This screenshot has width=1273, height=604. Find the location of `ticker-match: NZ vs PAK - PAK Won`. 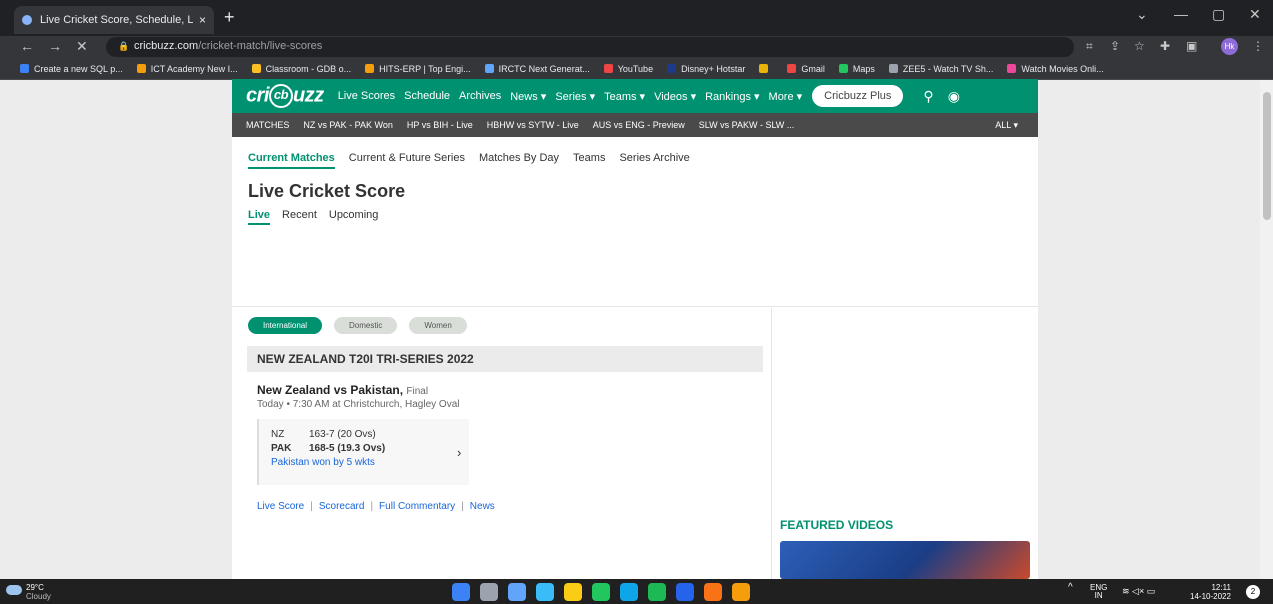

ticker-match: NZ vs PAK - PAK Won is located at coordinates (348, 125).